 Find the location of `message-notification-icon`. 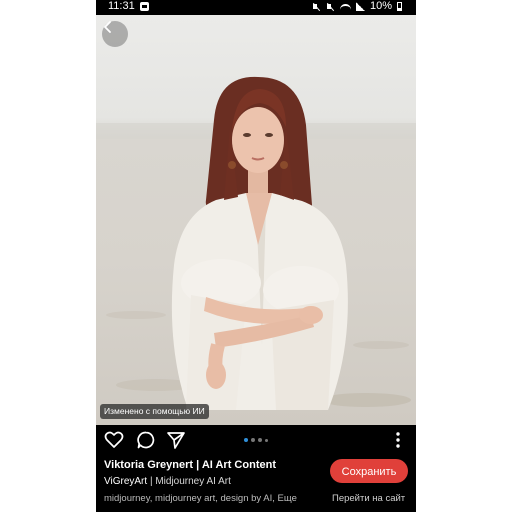

message-notification-icon is located at coordinates (144, 6).